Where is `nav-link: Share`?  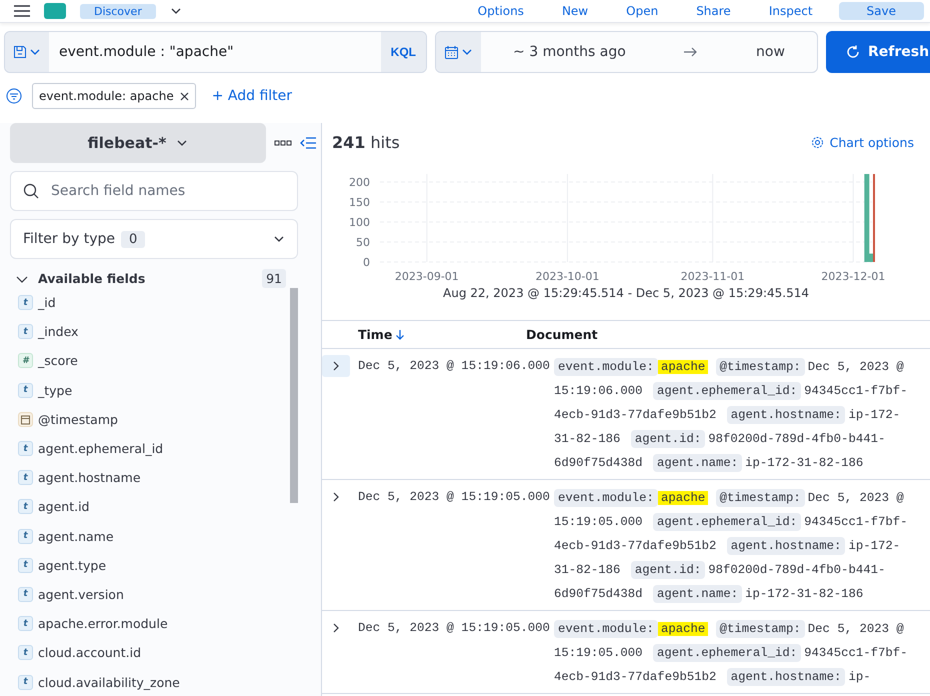 nav-link: Share is located at coordinates (713, 11).